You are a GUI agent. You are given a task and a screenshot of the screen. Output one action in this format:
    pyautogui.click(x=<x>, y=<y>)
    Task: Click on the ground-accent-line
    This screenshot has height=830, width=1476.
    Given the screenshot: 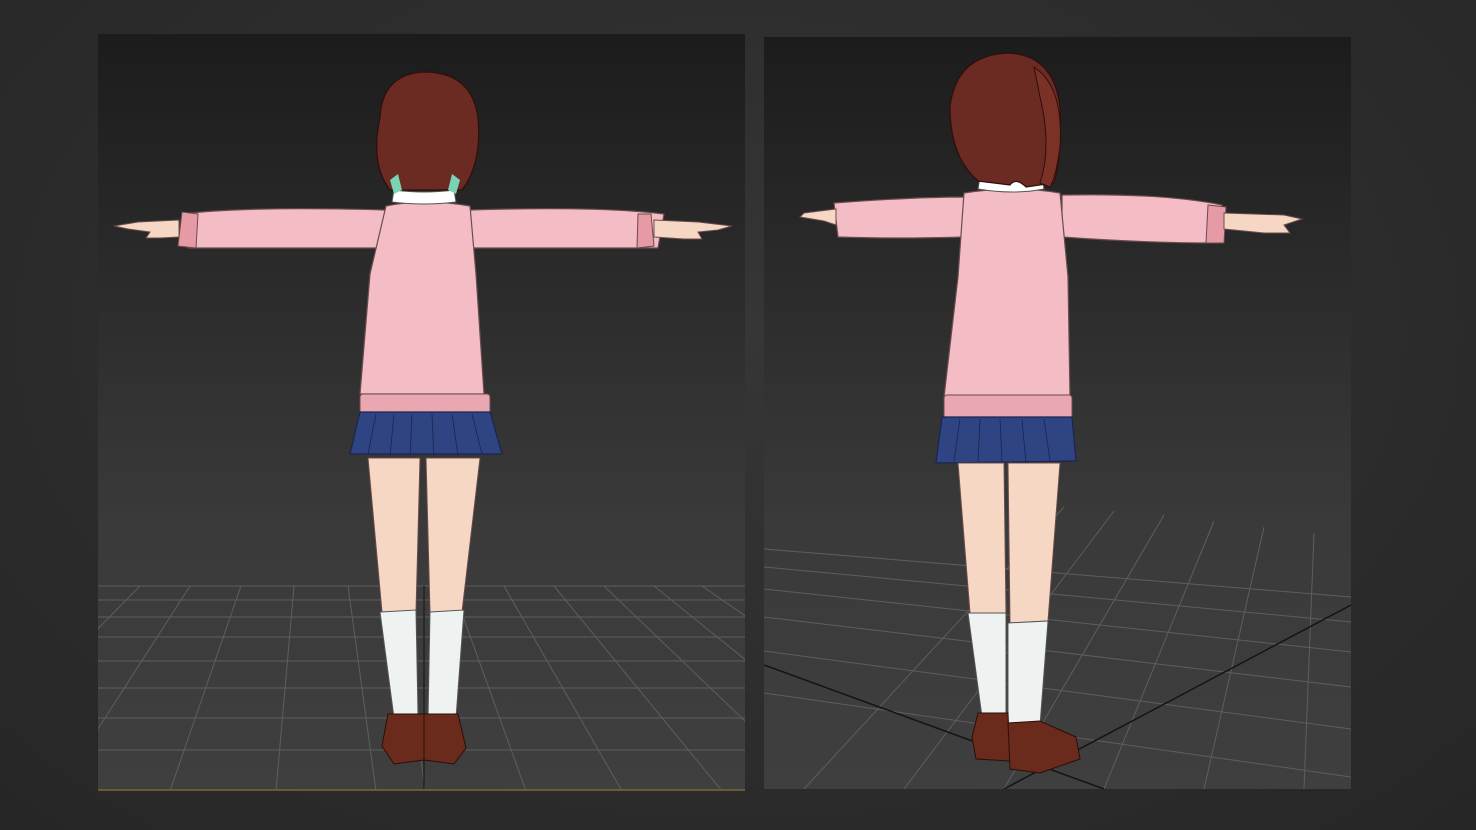 What is the action you would take?
    pyautogui.click(x=421, y=790)
    